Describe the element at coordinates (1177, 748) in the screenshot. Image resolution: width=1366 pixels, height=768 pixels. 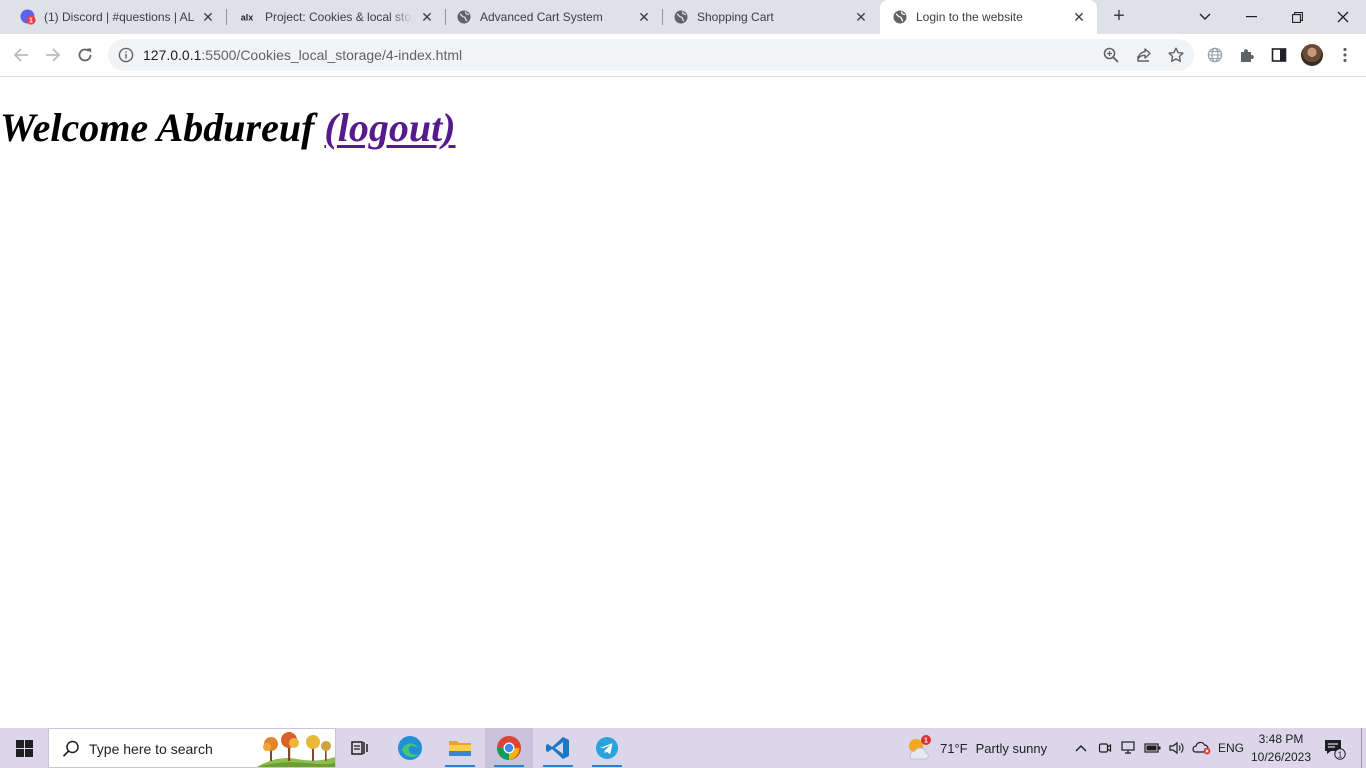
I see `volume-icon` at that location.